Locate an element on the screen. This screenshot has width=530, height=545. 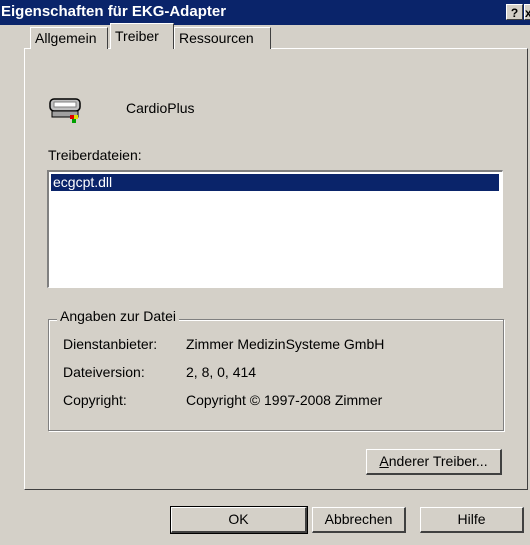
window-title: Eigenschaften für EKG-Adapter is located at coordinates (114, 11).